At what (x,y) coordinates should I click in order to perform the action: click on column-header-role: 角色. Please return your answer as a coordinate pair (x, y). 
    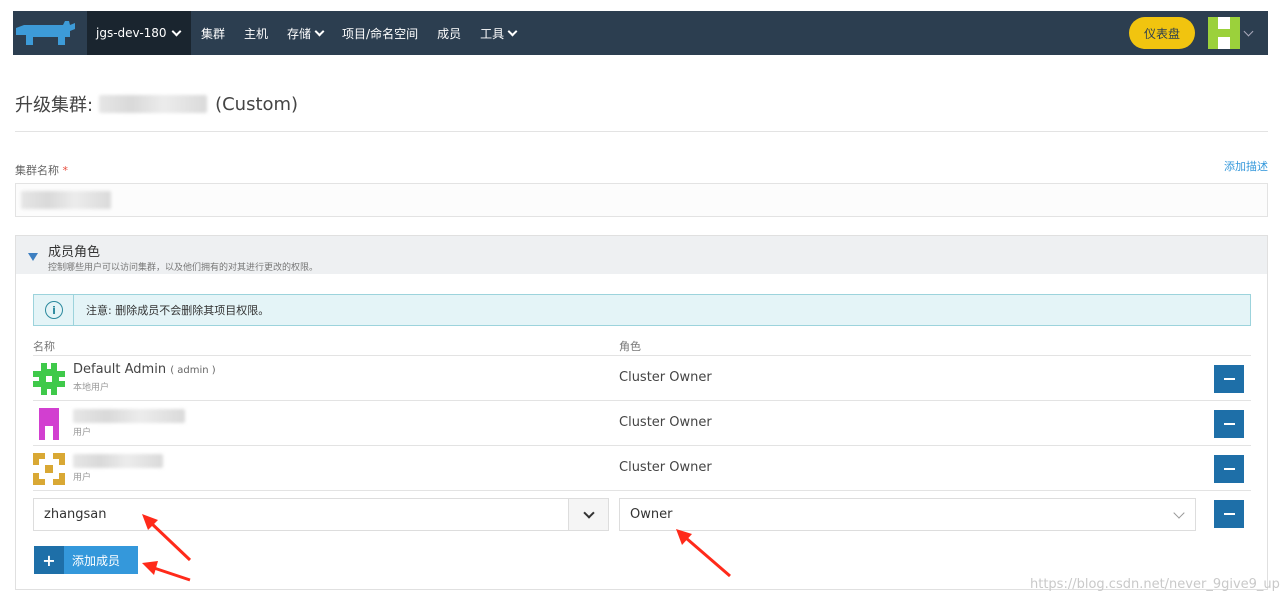
    Looking at the image, I should click on (630, 346).